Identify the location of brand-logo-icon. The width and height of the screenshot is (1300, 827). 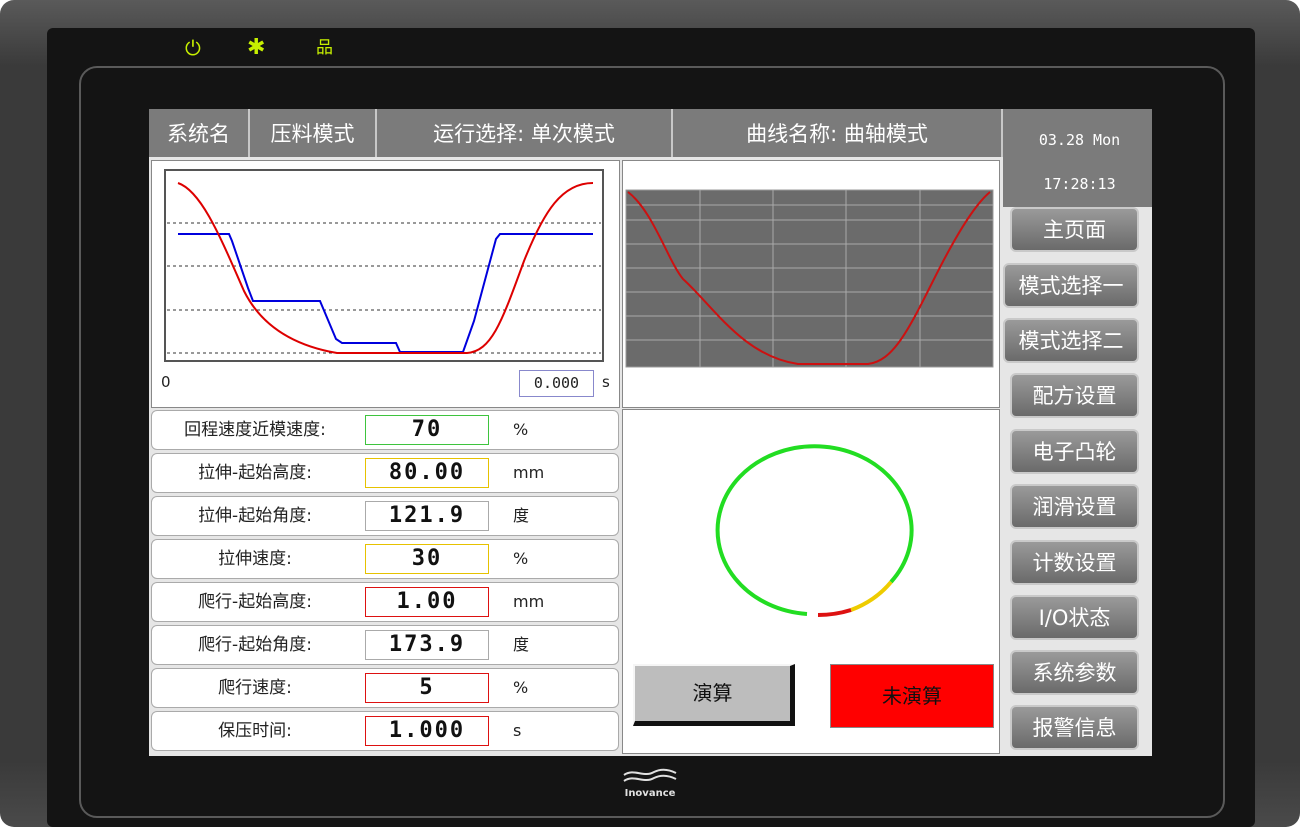
(650, 775).